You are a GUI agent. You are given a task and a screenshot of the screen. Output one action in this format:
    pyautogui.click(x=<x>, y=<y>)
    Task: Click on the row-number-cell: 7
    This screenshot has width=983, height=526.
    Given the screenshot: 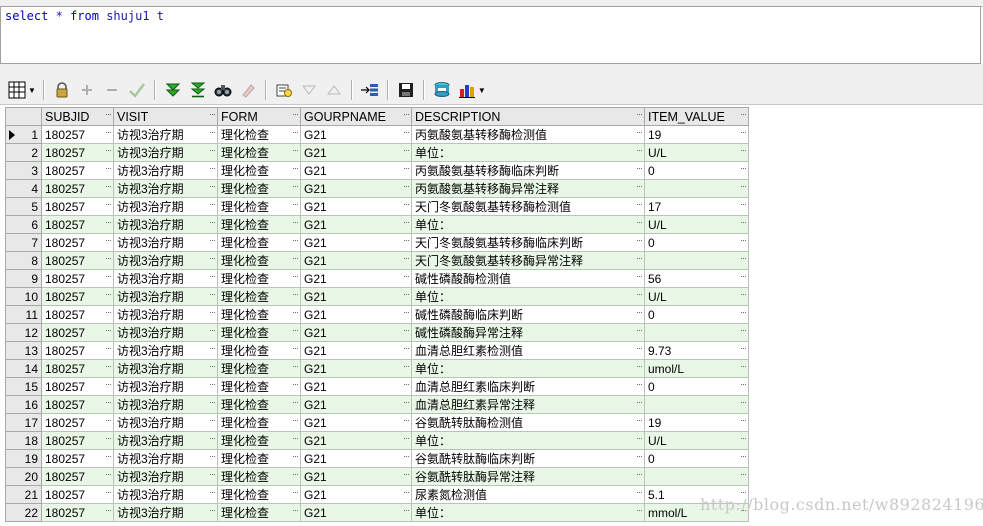 What is the action you would take?
    pyautogui.click(x=23, y=242)
    